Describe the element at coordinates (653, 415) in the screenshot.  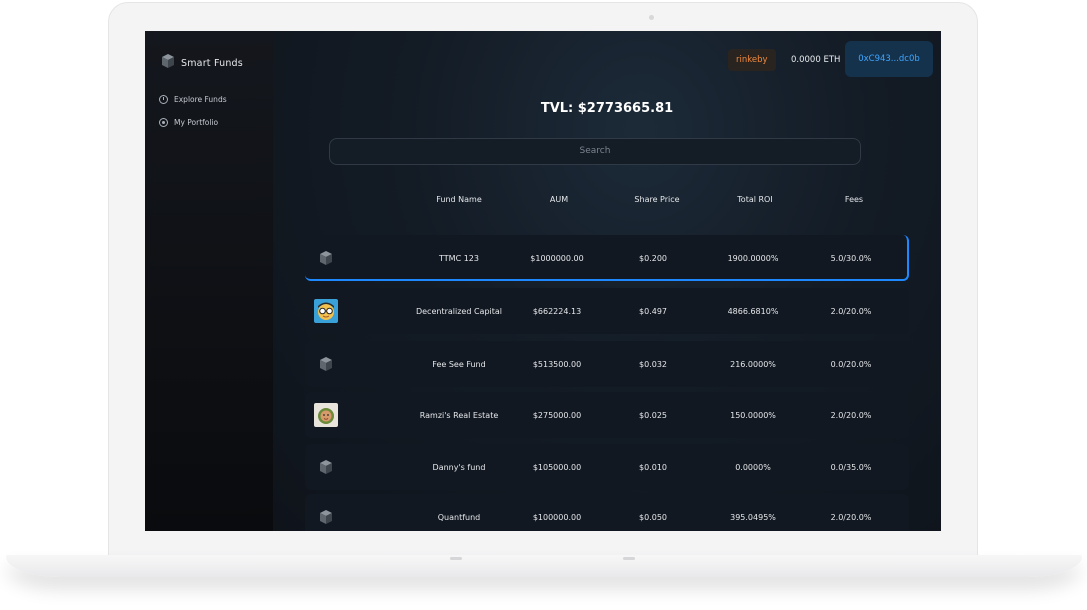
I see `fund-share-price: $0.025` at that location.